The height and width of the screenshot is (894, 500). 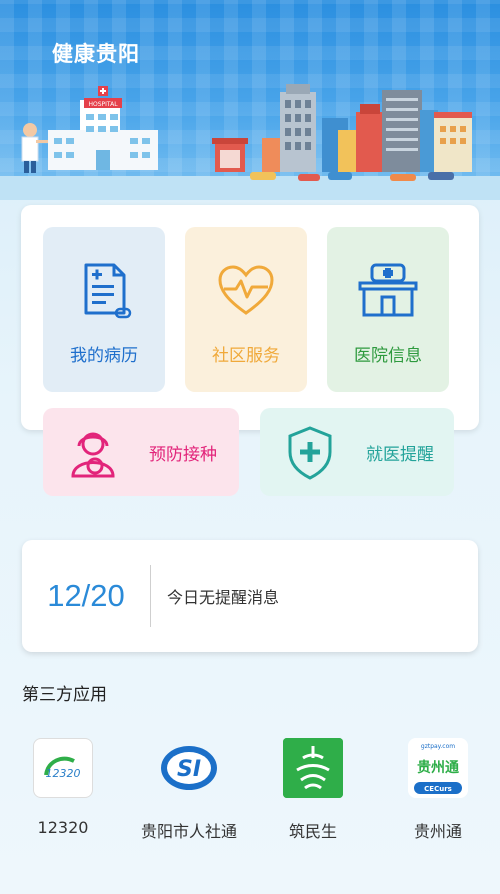 I want to click on app-12320-label: 12320, so click(x=63, y=827).